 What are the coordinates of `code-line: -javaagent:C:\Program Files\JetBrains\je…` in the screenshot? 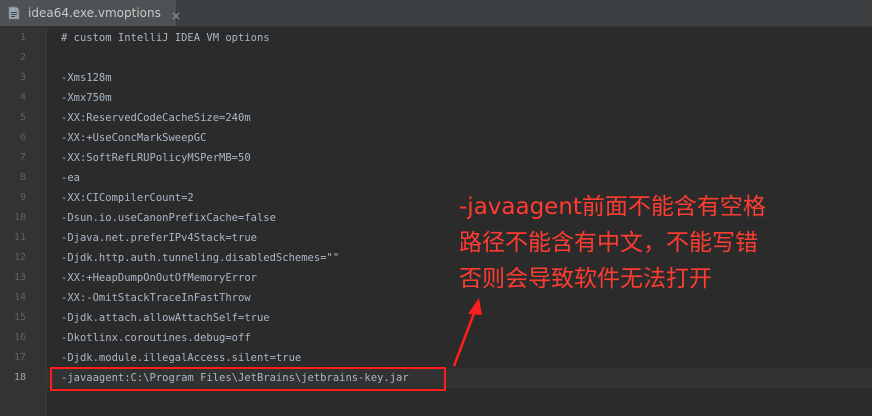 It's located at (235, 378).